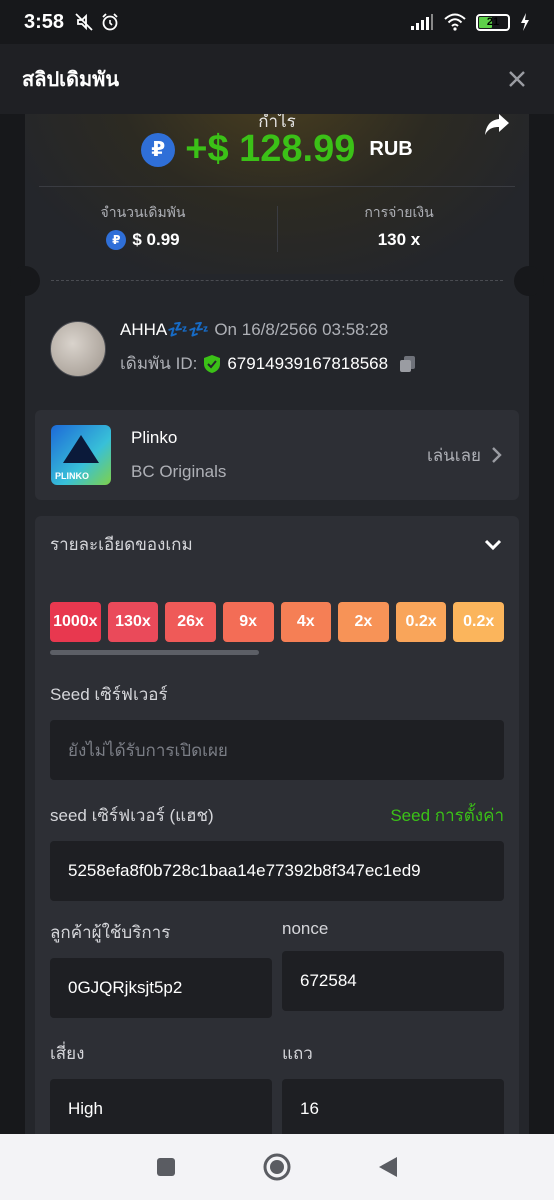 This screenshot has width=554, height=1200. I want to click on rows-field: 16, so click(393, 1106).